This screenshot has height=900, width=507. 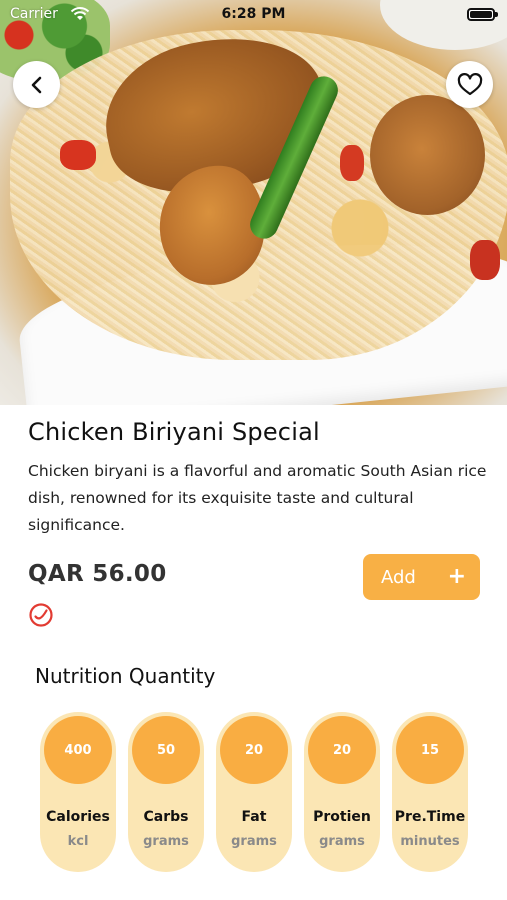 What do you see at coordinates (97, 574) in the screenshot?
I see `product-price: QAR 56.00` at bounding box center [97, 574].